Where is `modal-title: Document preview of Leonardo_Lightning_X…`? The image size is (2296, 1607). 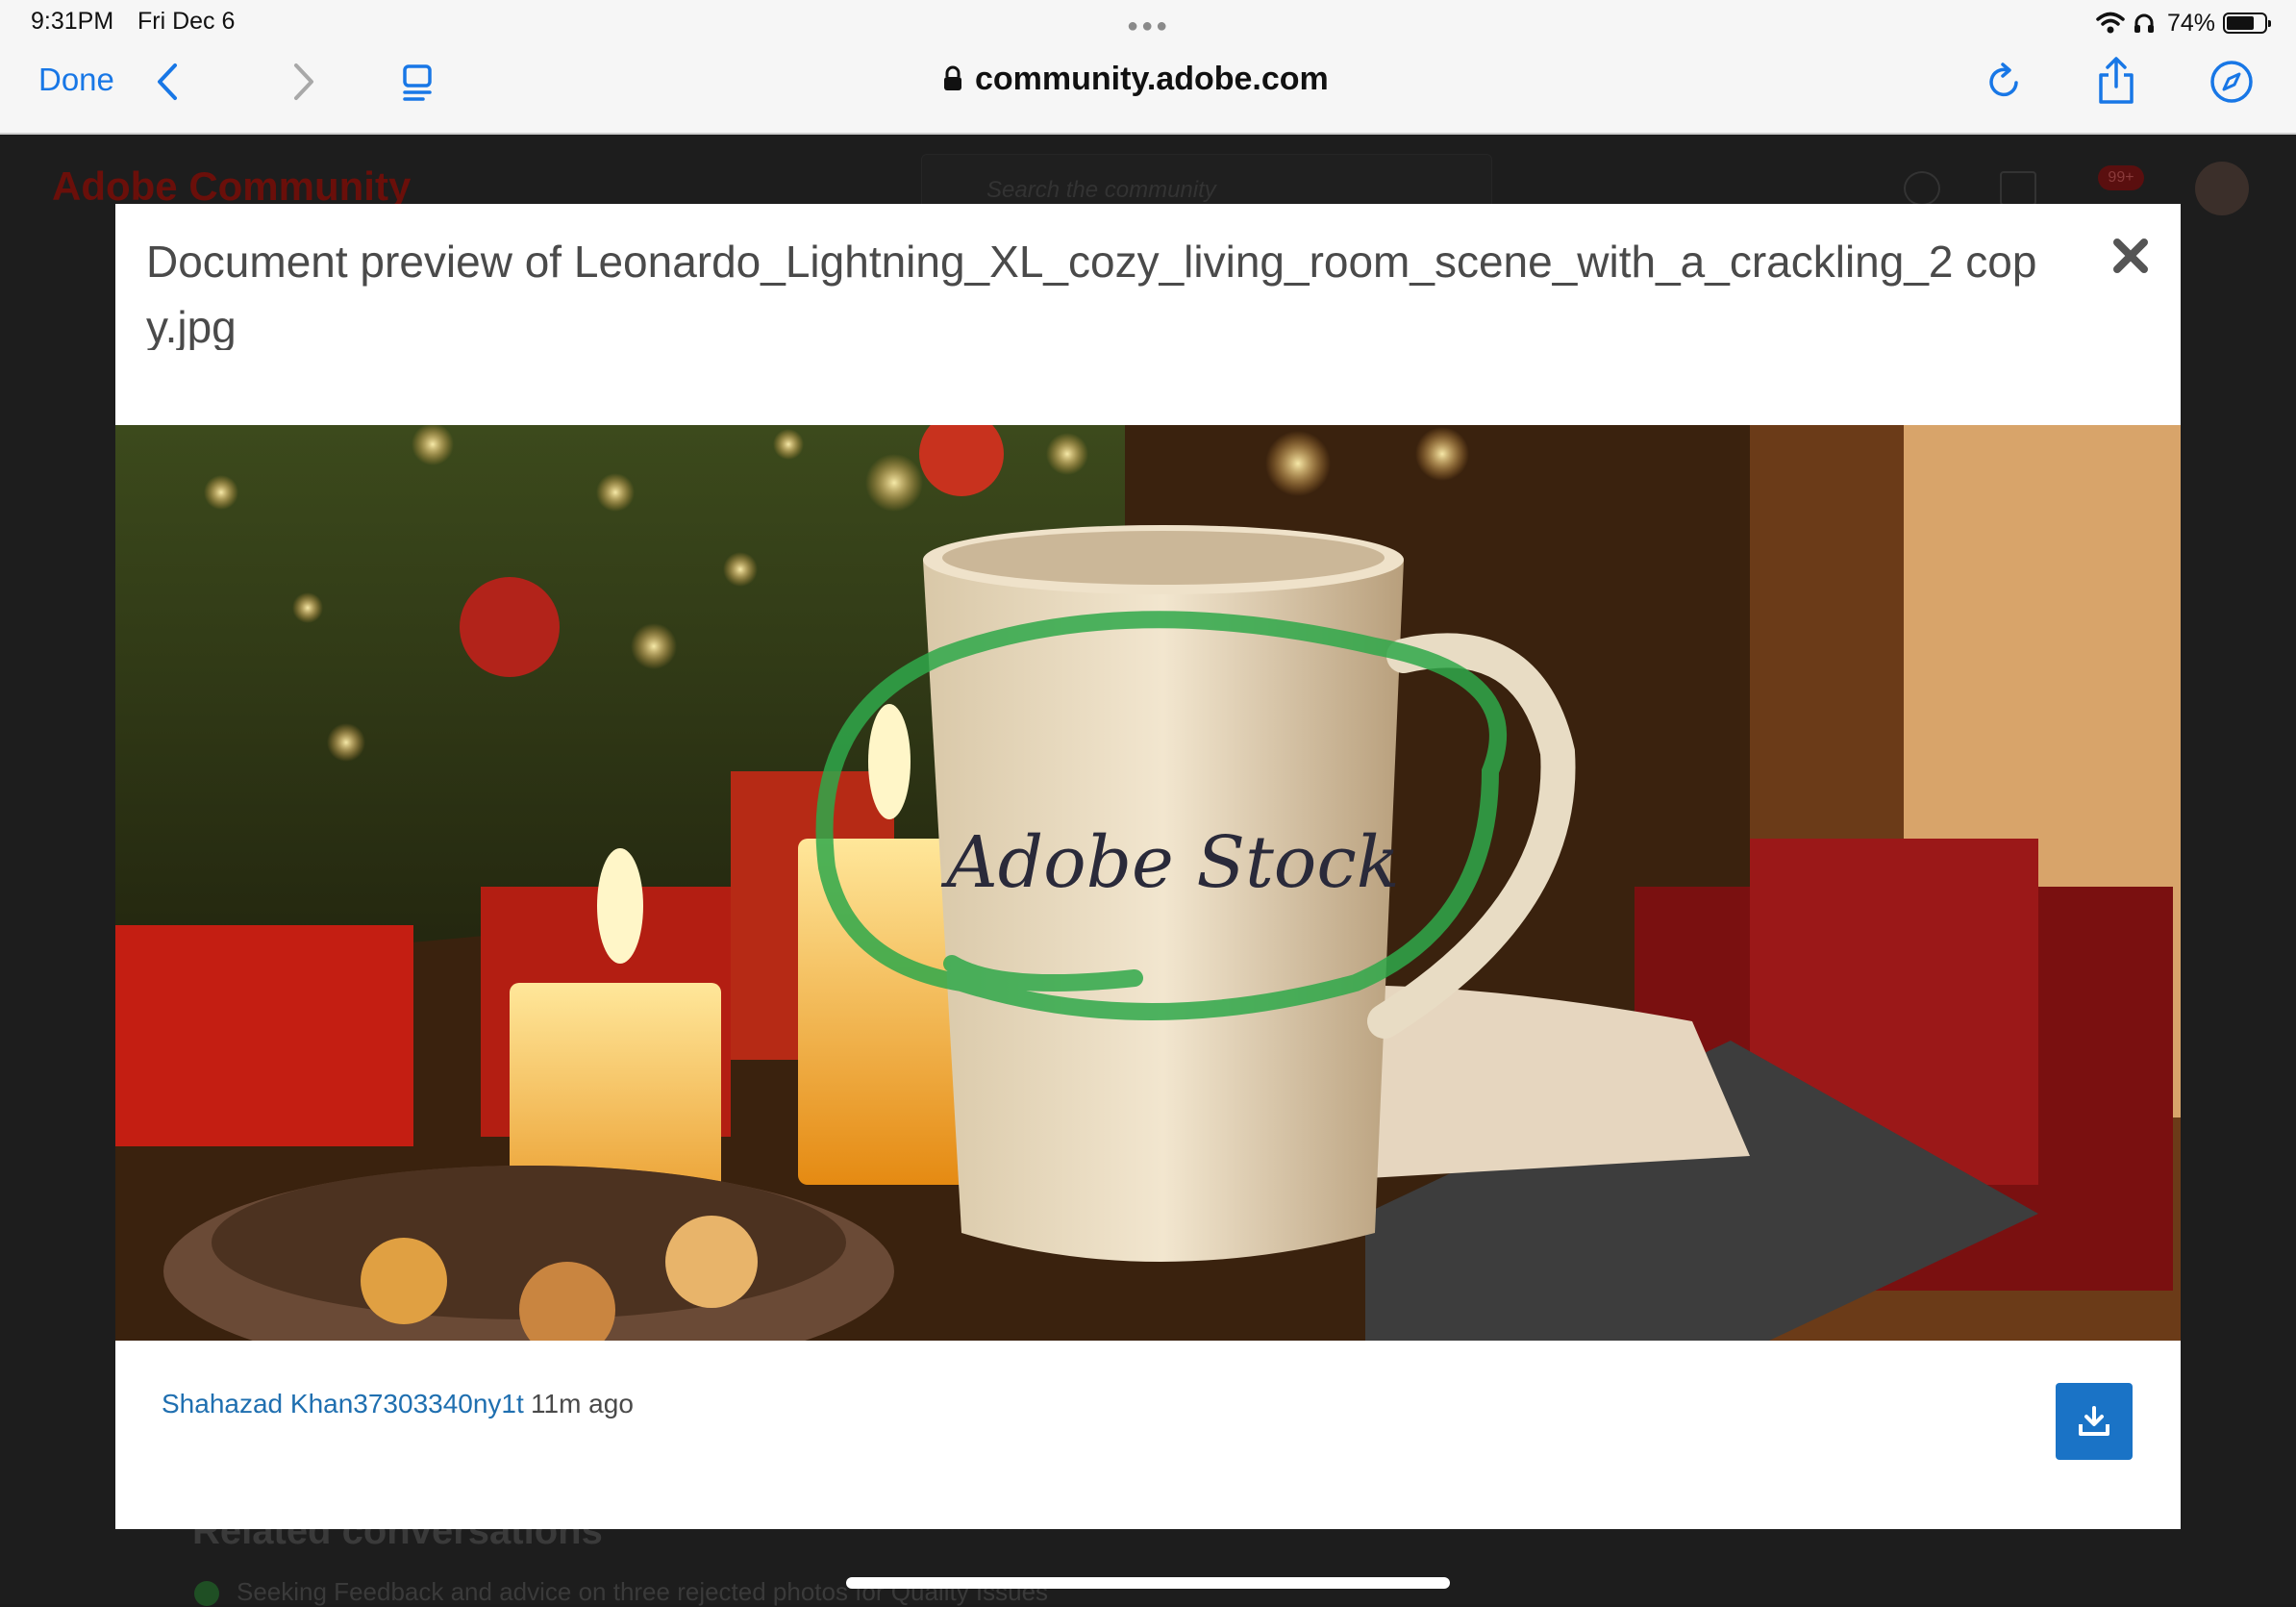
modal-title: Document preview of Leonardo_Lightning_X… is located at coordinates (1091, 293).